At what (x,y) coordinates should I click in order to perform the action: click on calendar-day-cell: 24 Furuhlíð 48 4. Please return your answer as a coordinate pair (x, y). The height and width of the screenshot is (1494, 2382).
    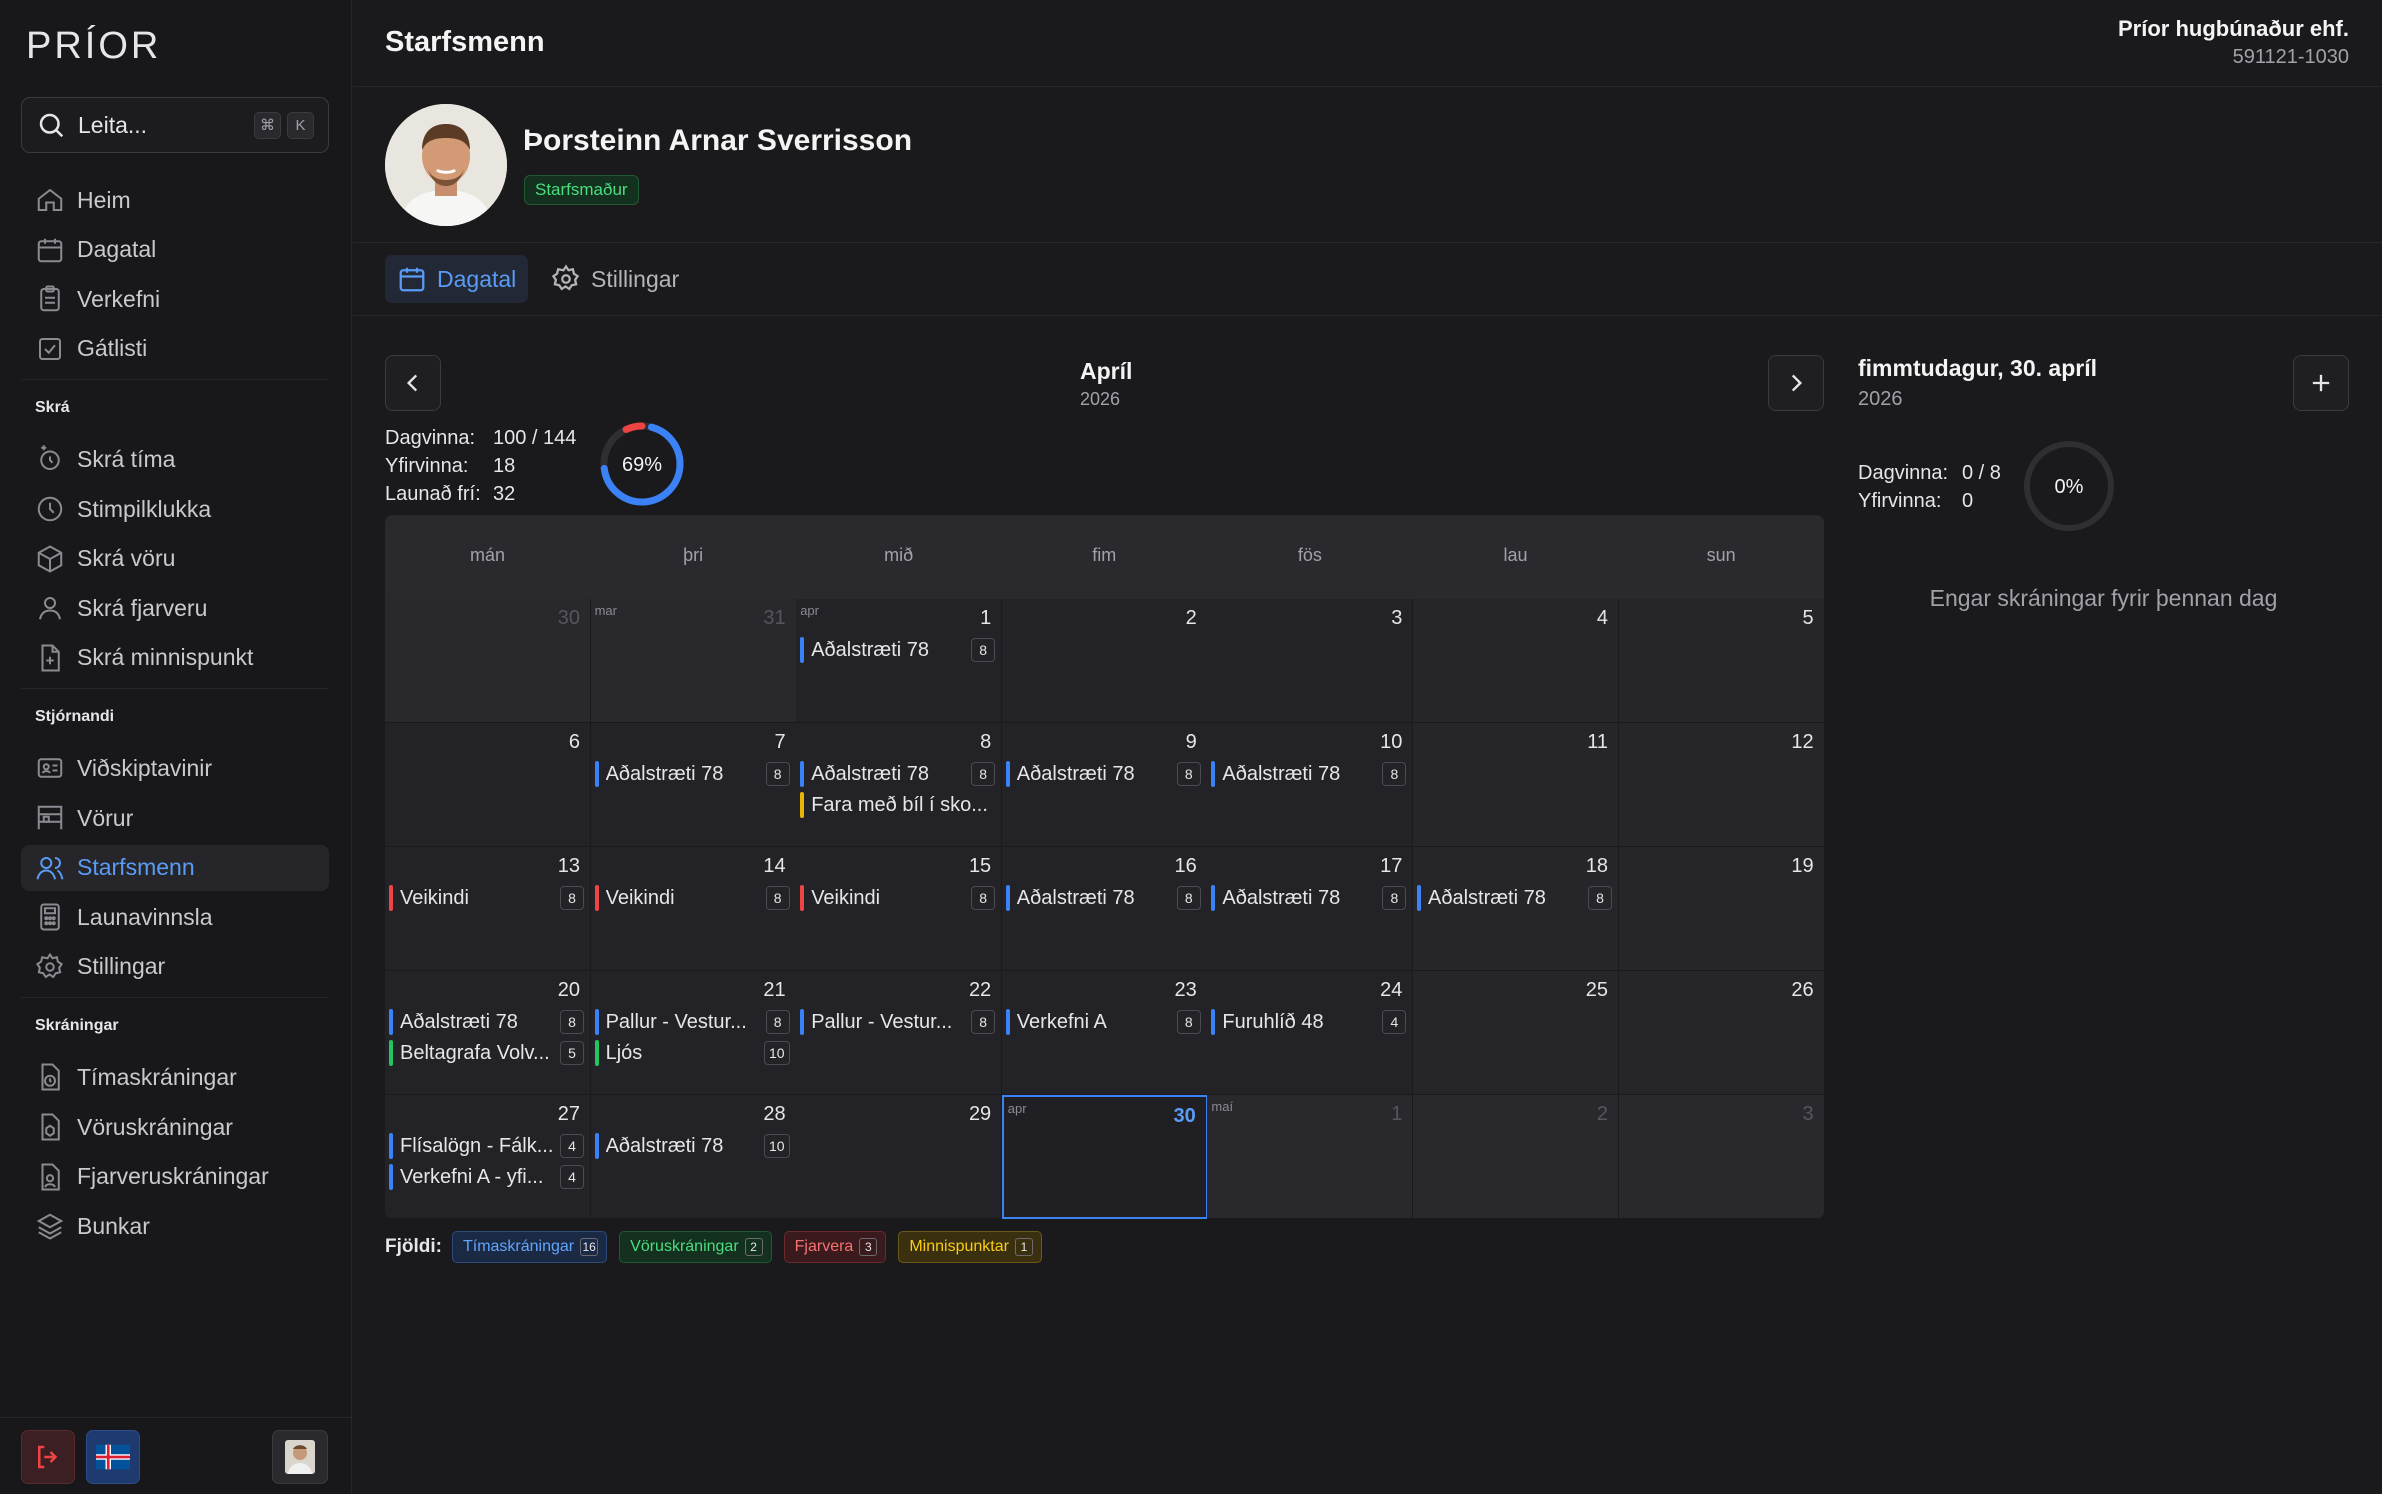
    Looking at the image, I should click on (1310, 1033).